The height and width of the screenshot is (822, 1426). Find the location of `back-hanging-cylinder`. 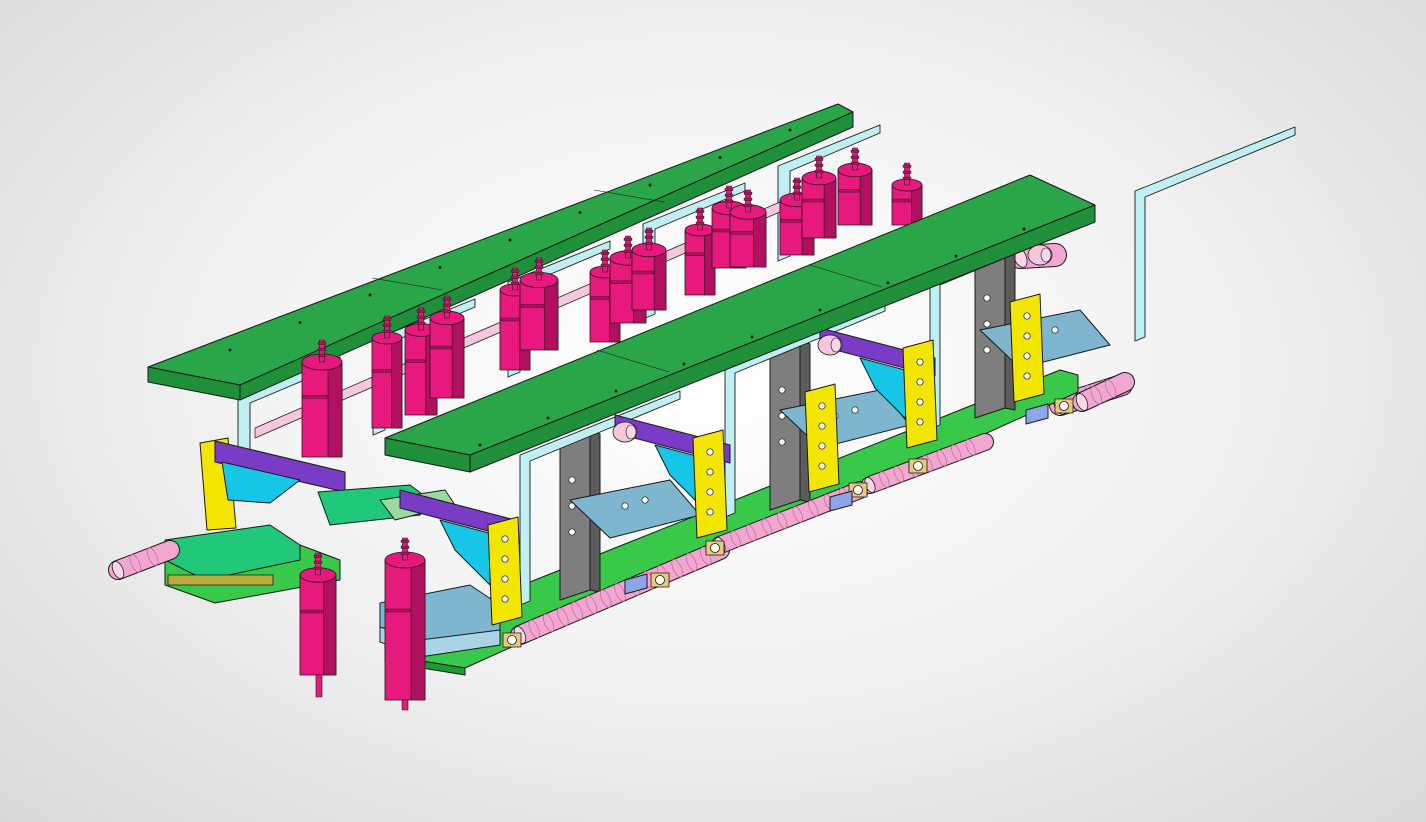

back-hanging-cylinder is located at coordinates (318, 614).